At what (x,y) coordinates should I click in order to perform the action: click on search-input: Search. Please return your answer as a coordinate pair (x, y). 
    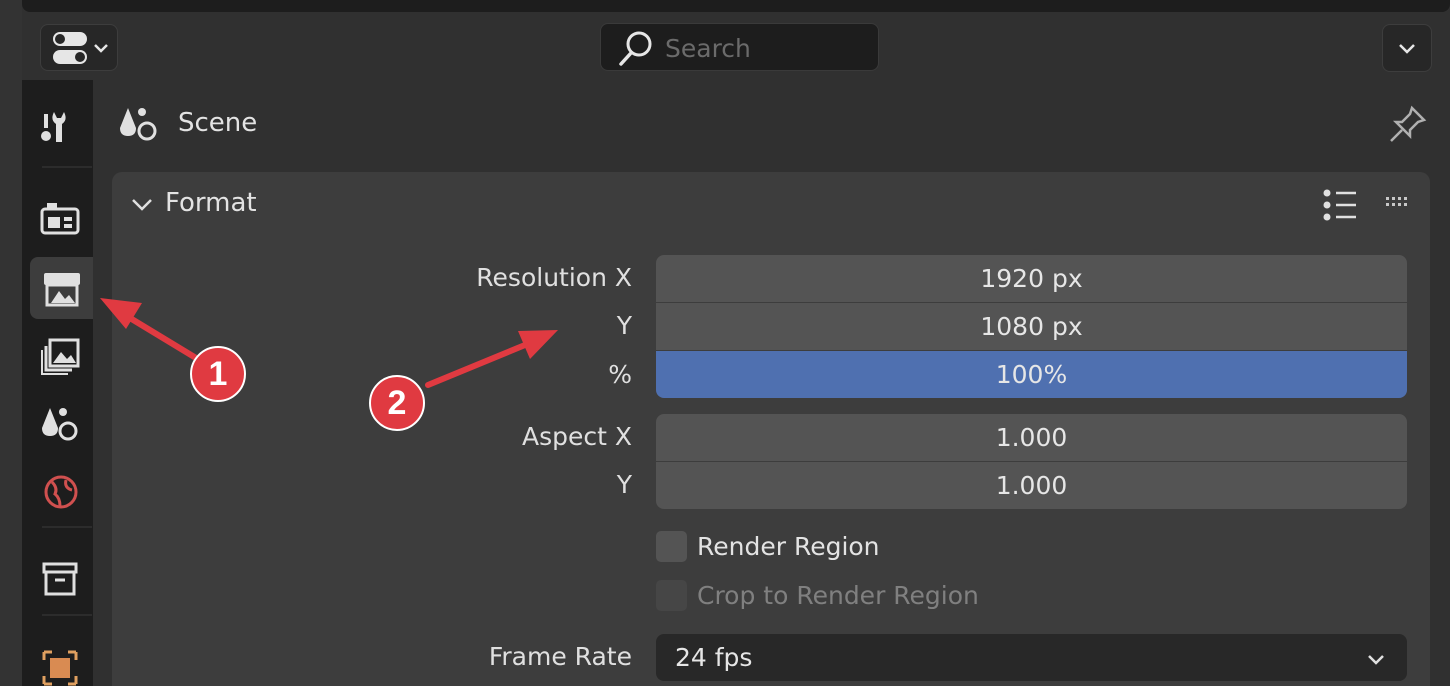
    Looking at the image, I should click on (739, 47).